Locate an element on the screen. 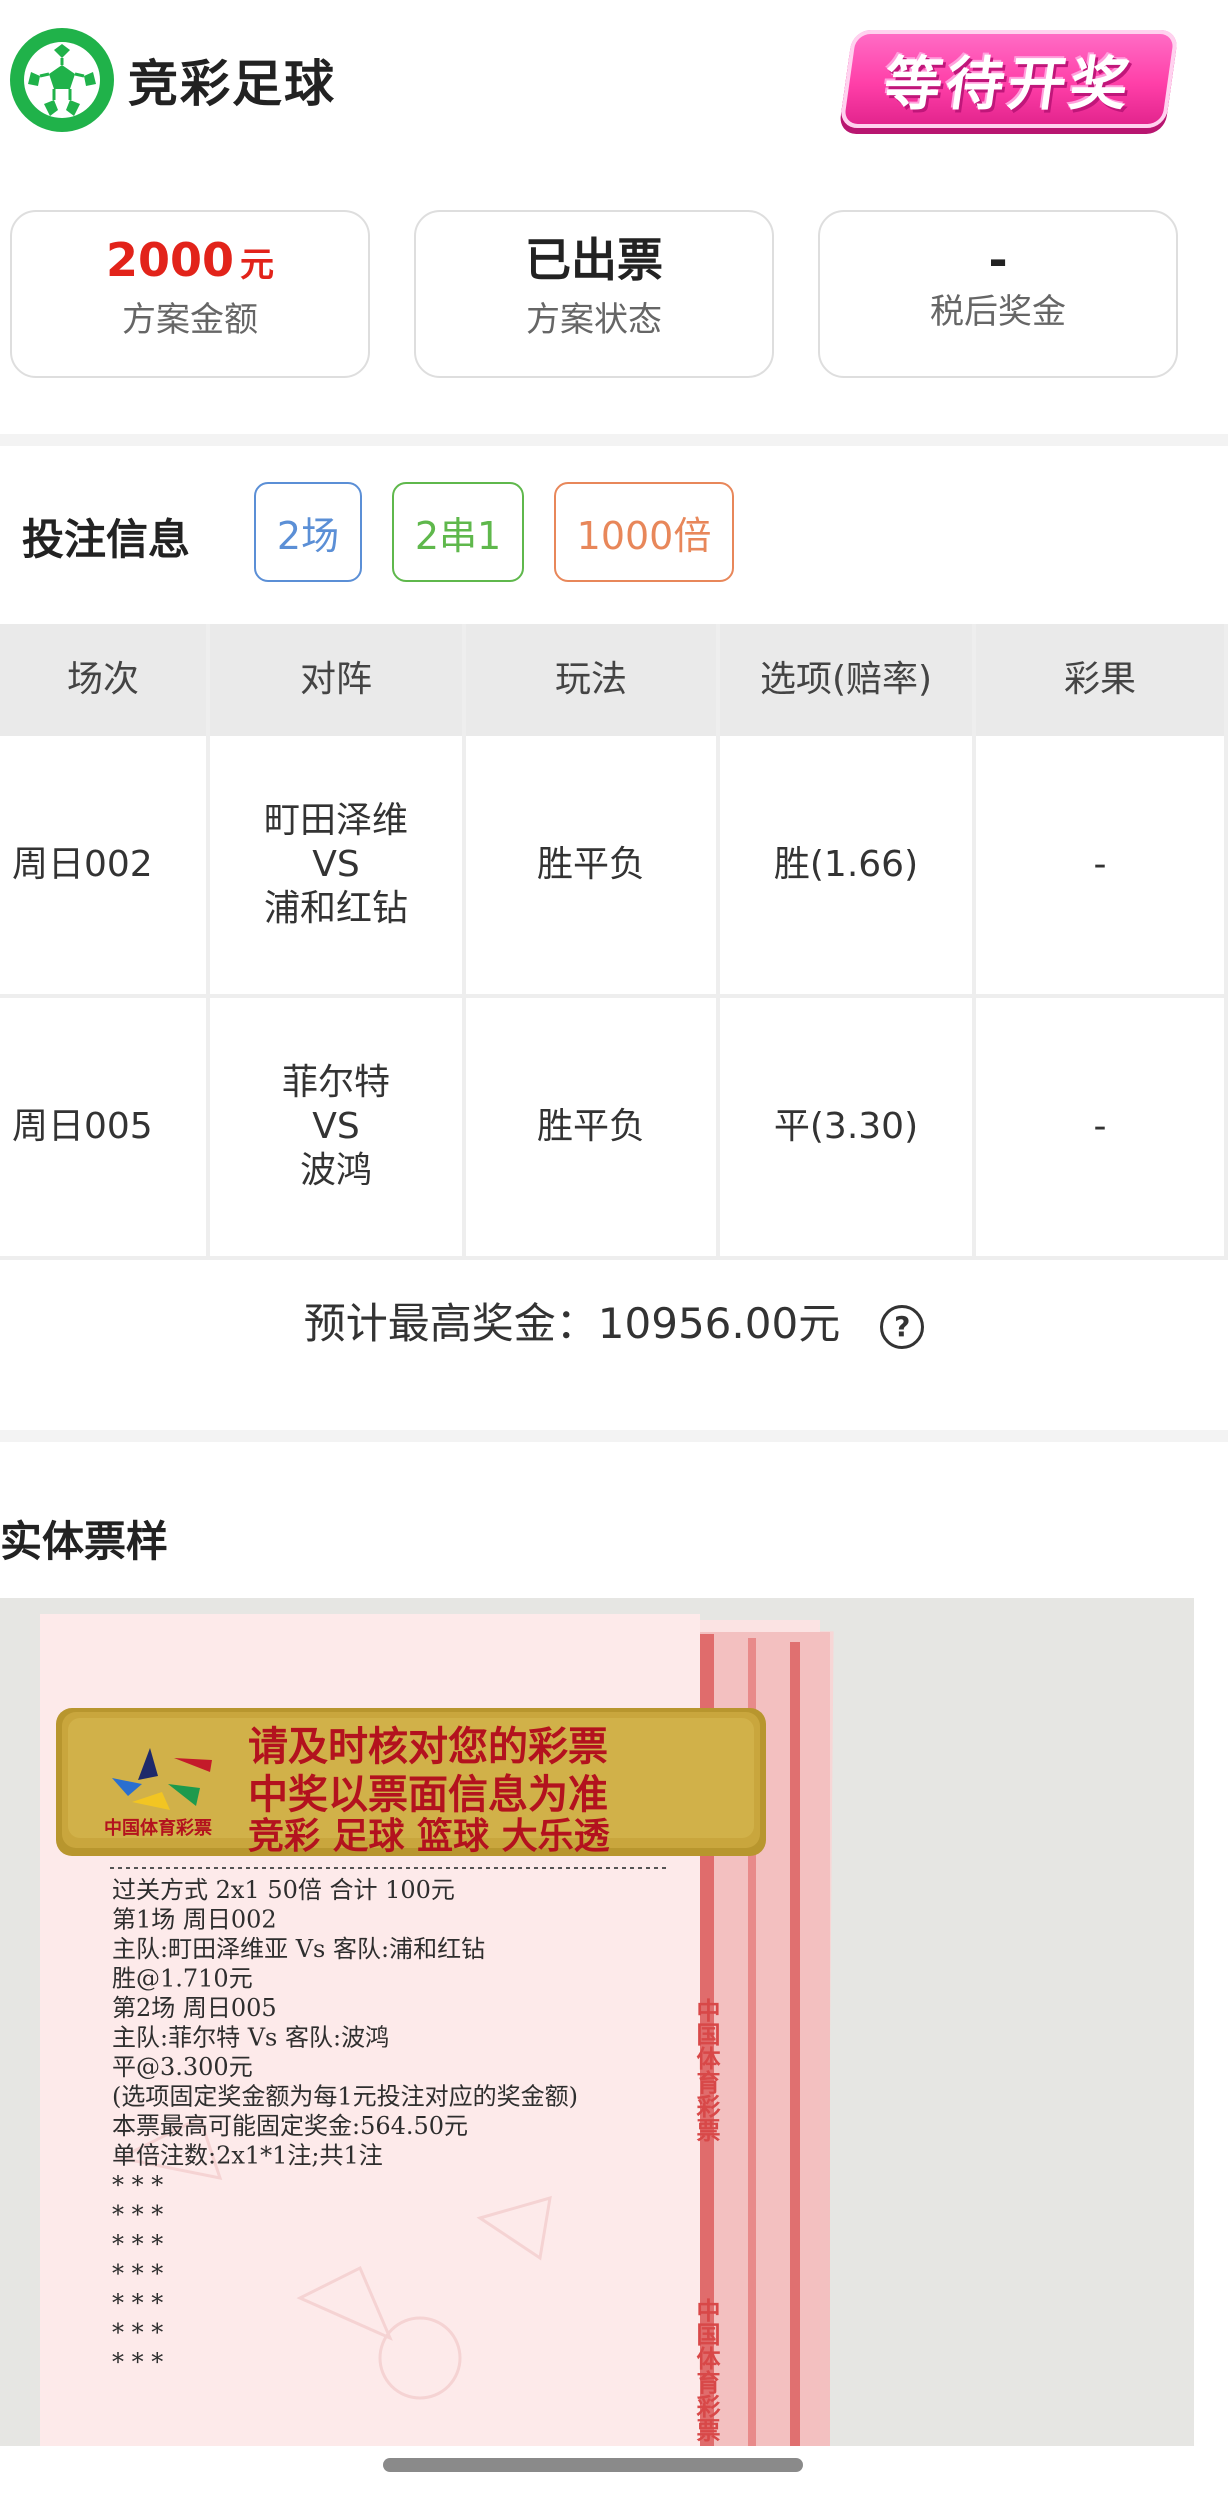  status-label: 方案状态 is located at coordinates (594, 320).